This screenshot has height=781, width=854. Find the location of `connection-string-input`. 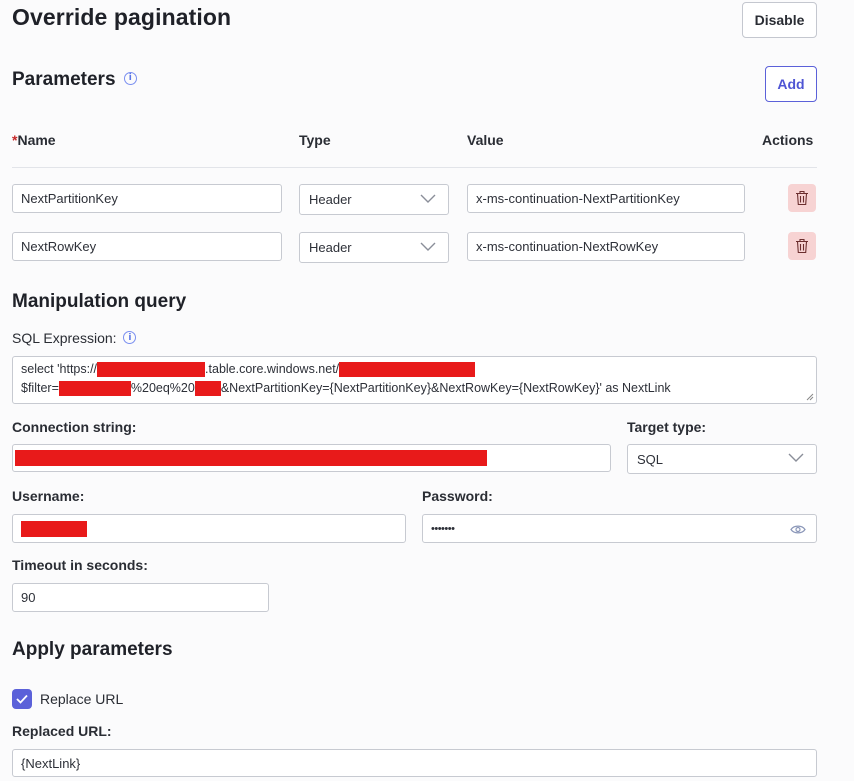

connection-string-input is located at coordinates (311, 458).